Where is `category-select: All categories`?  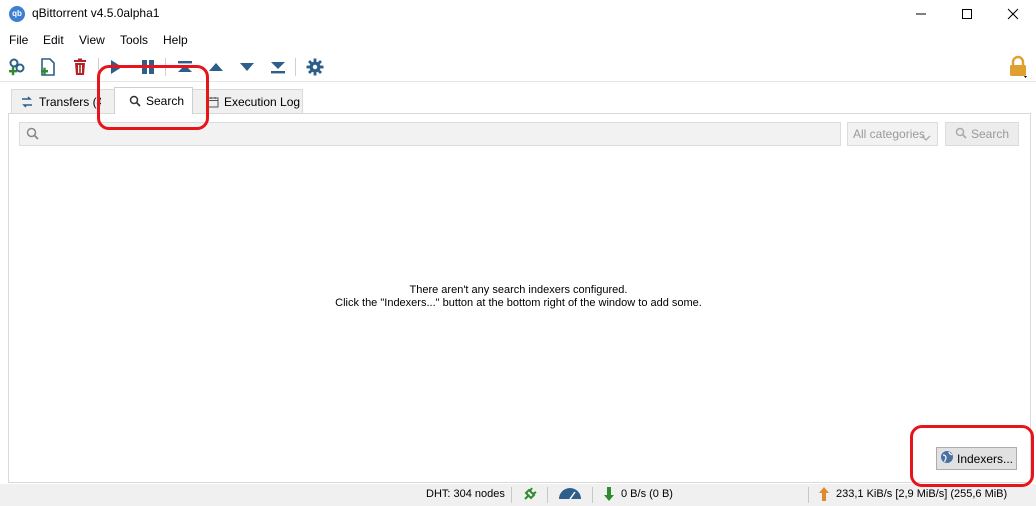
category-select: All categories is located at coordinates (892, 134).